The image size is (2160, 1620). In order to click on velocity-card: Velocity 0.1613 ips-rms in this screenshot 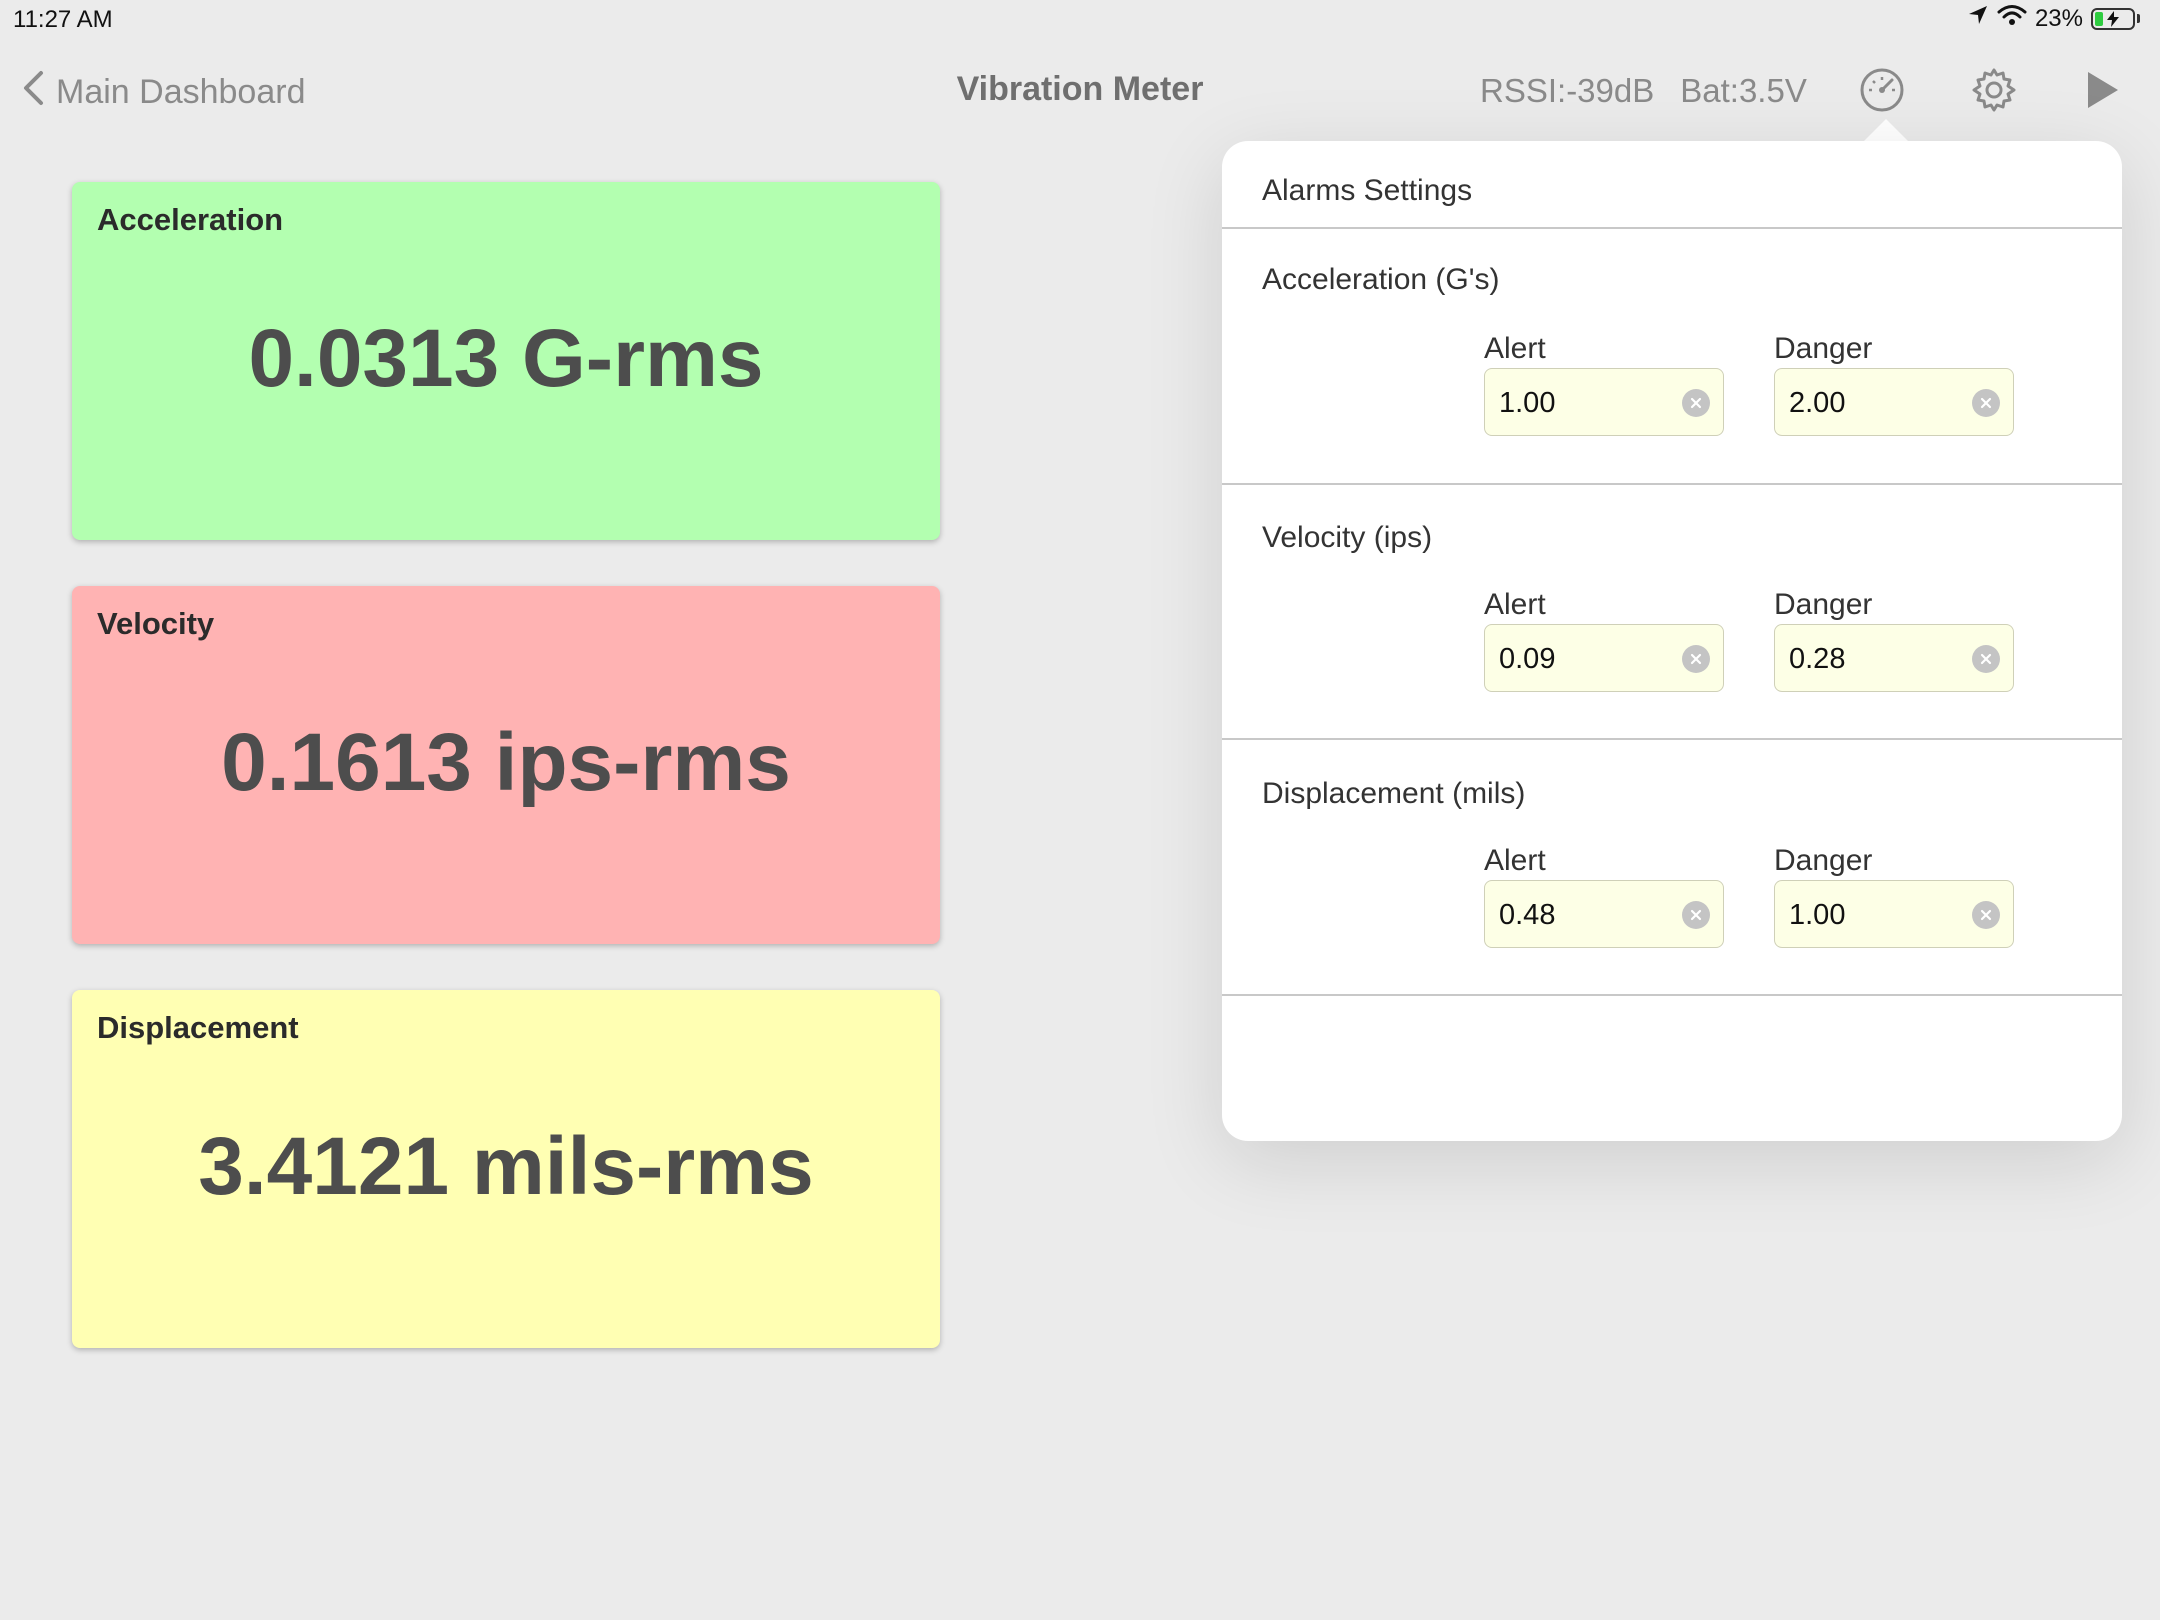, I will do `click(506, 765)`.